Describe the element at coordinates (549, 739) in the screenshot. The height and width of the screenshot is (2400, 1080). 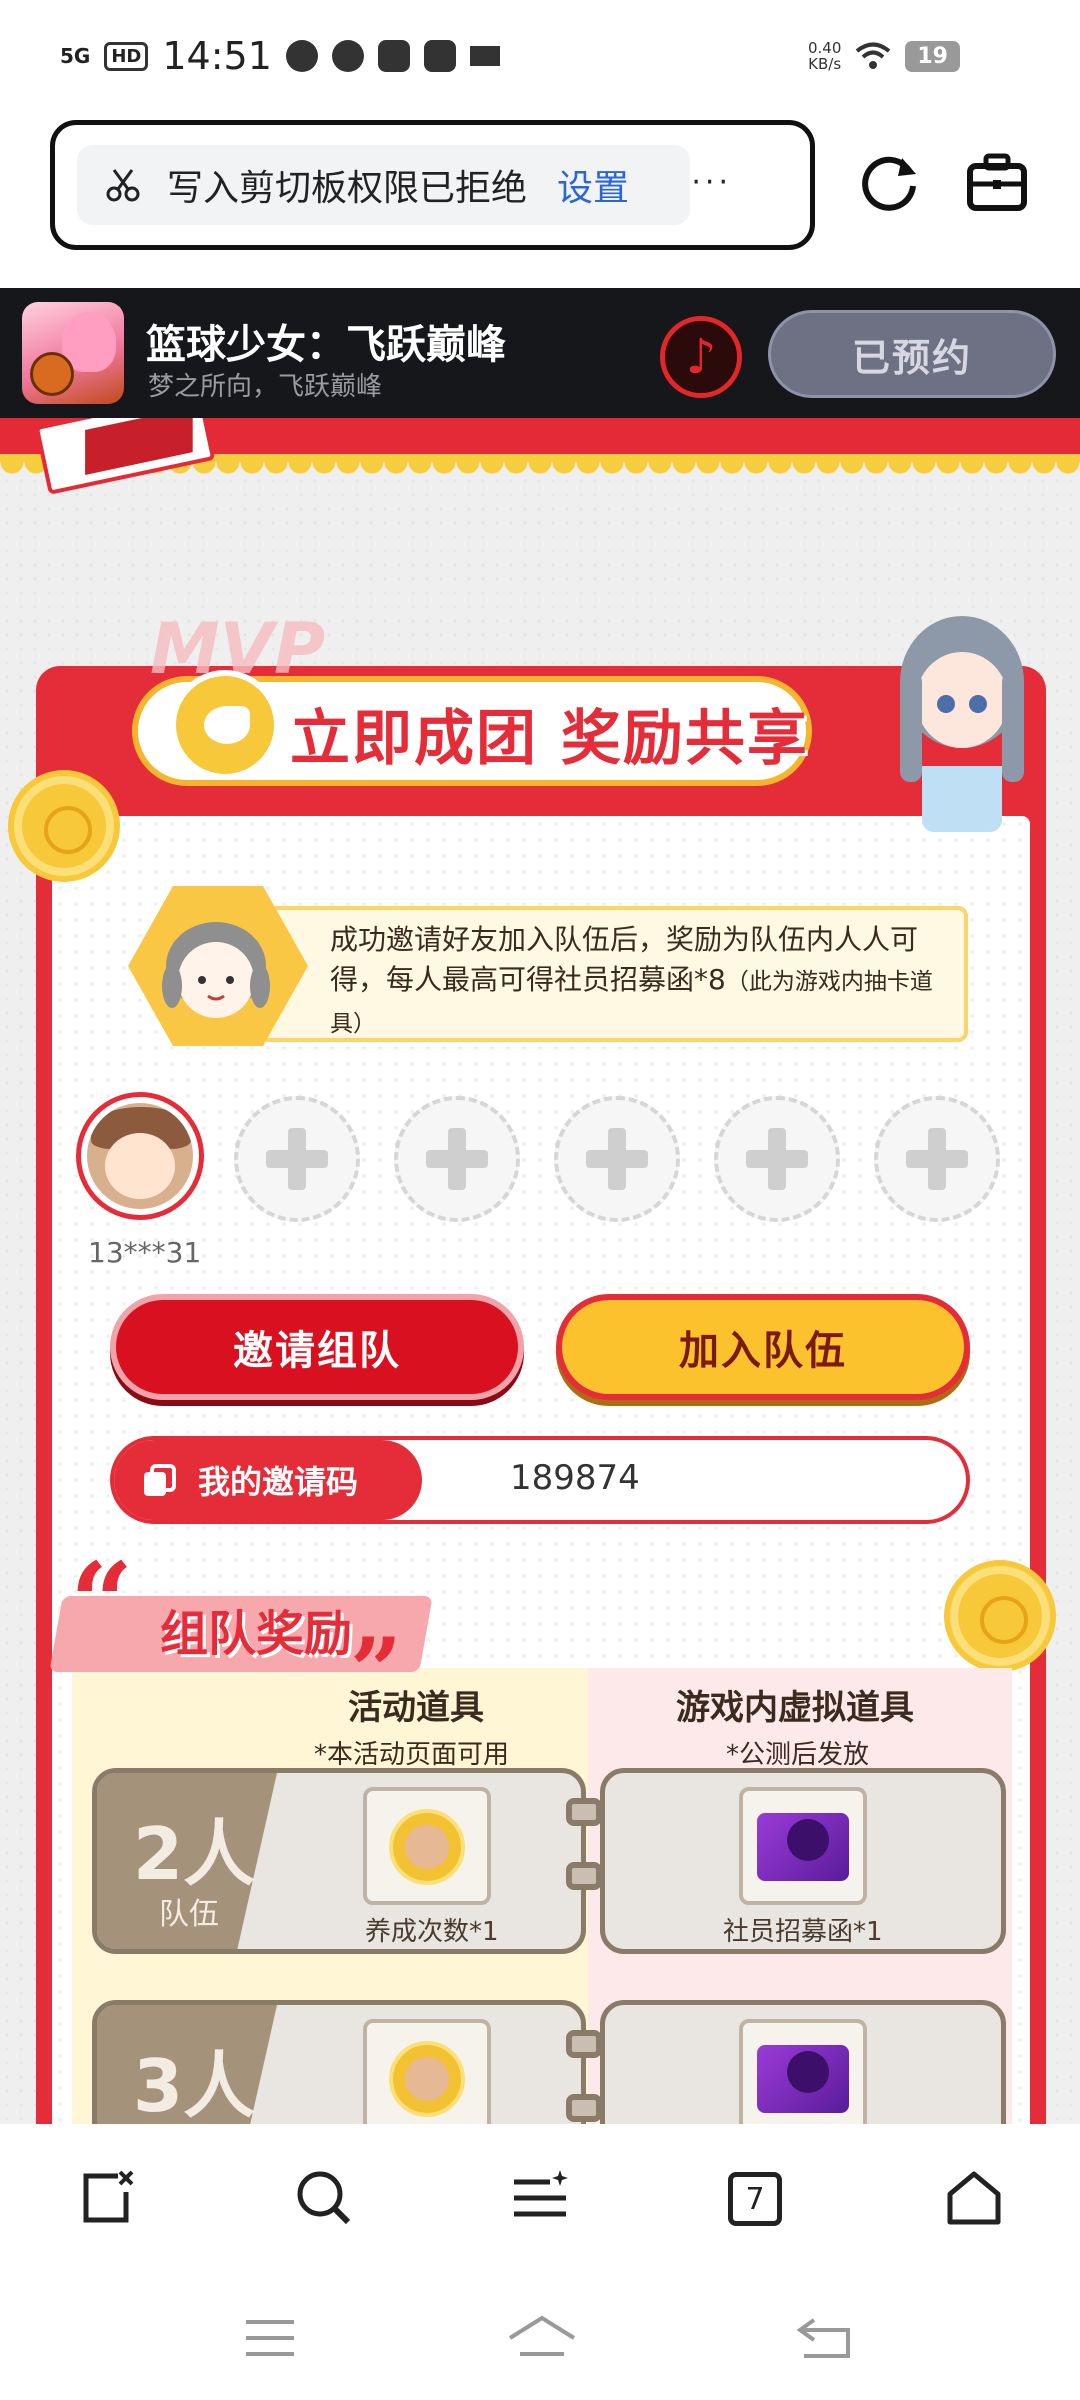
I see `event-title: 立即成团 奖励共享` at that location.